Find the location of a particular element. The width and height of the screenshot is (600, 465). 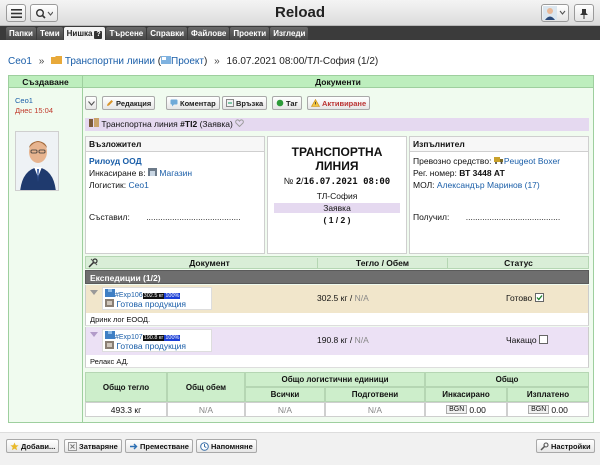

pin-button is located at coordinates (584, 13).